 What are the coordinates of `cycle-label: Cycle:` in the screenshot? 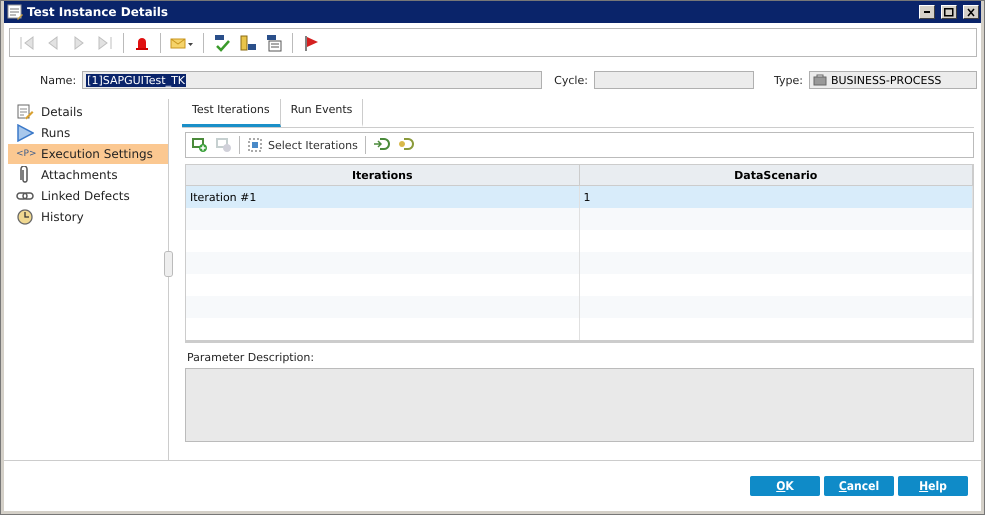 It's located at (571, 80).